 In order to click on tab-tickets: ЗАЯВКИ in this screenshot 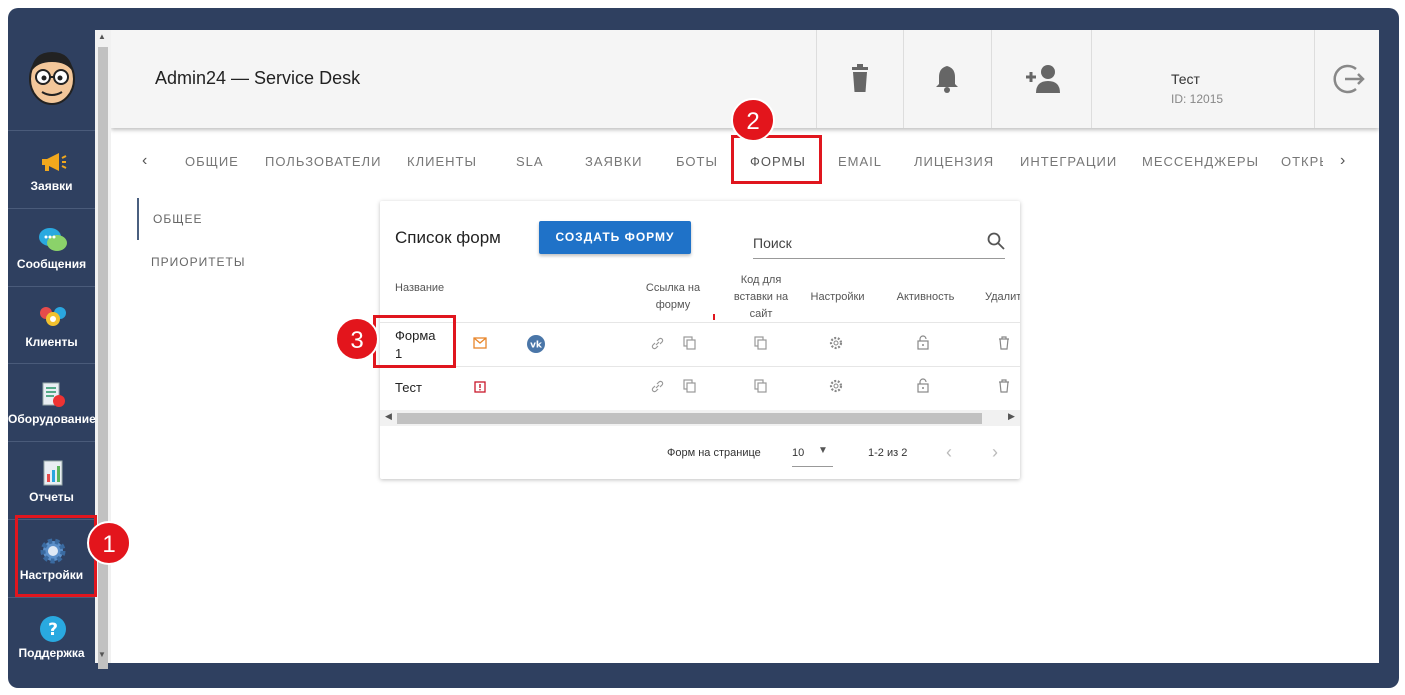, I will do `click(614, 161)`.